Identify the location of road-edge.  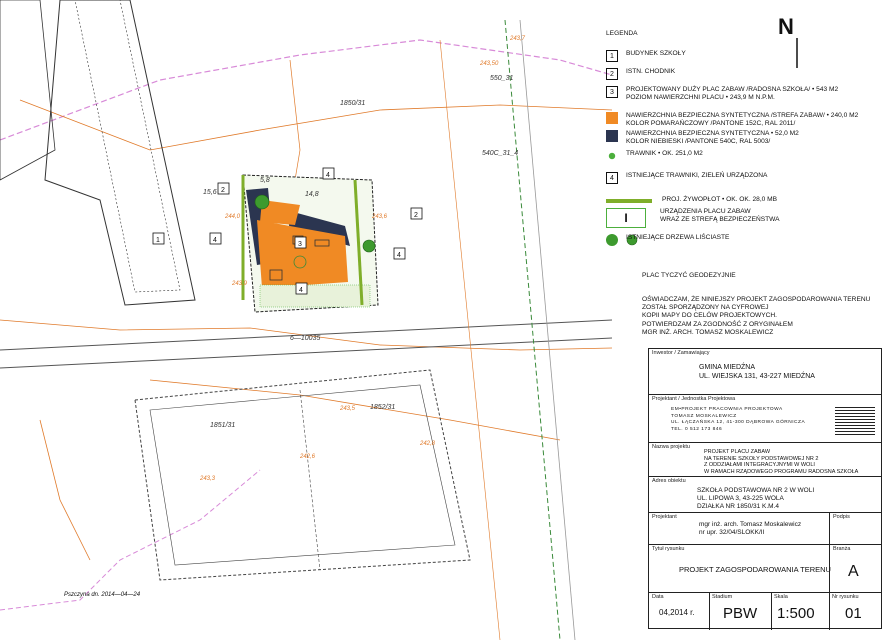
(306, 353).